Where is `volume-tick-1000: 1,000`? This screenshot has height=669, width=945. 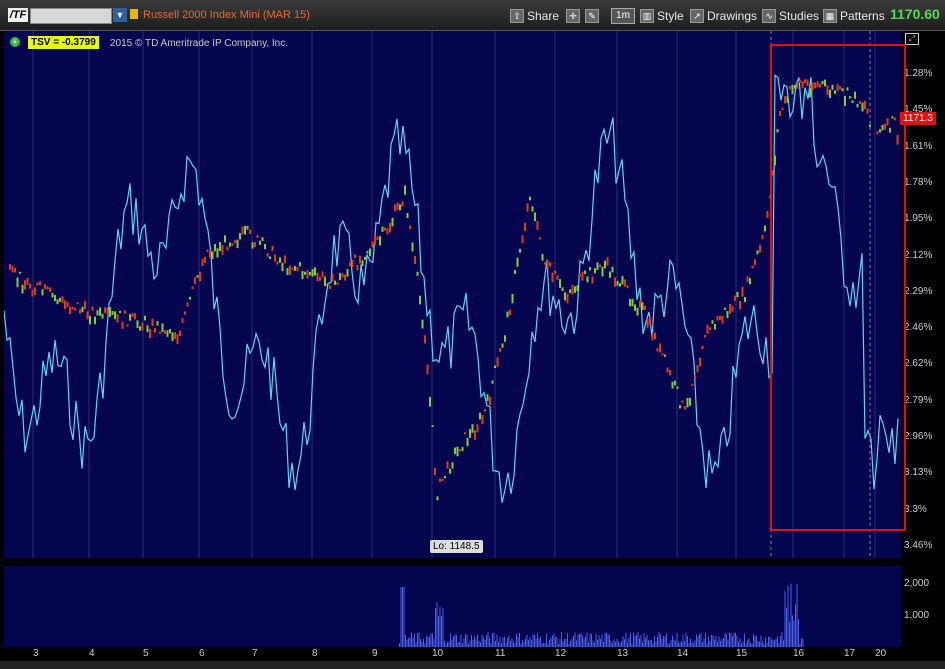
volume-tick-1000: 1,000 is located at coordinates (917, 615).